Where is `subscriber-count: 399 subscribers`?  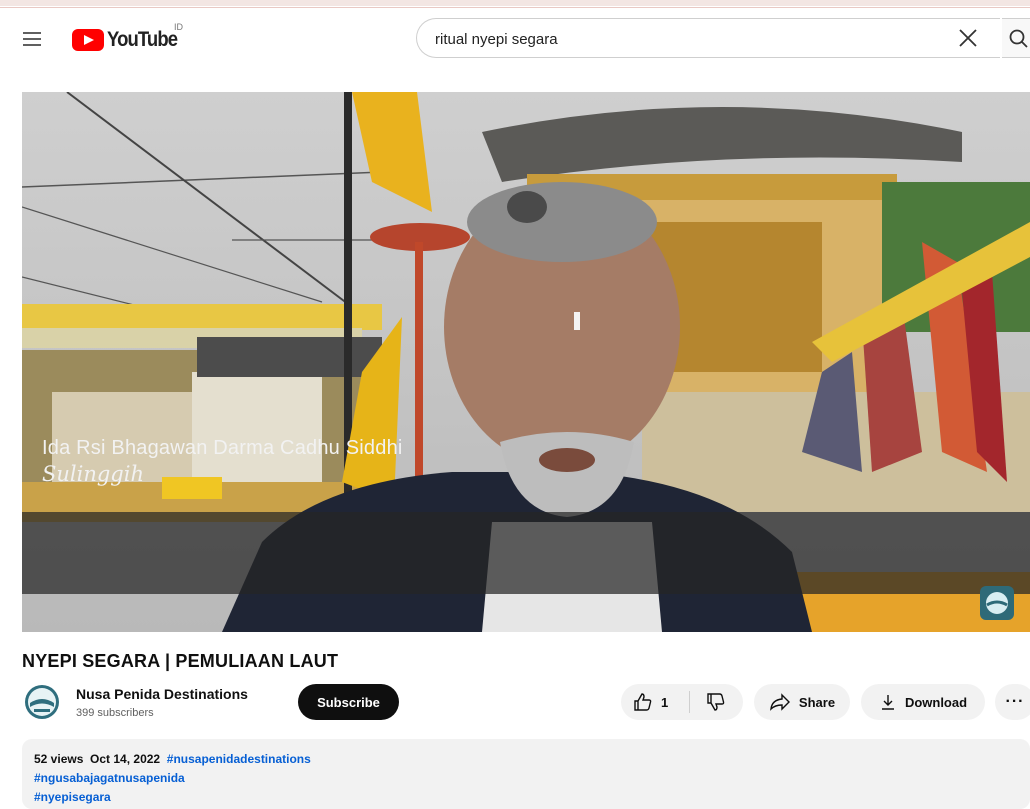 subscriber-count: 399 subscribers is located at coordinates (115, 713).